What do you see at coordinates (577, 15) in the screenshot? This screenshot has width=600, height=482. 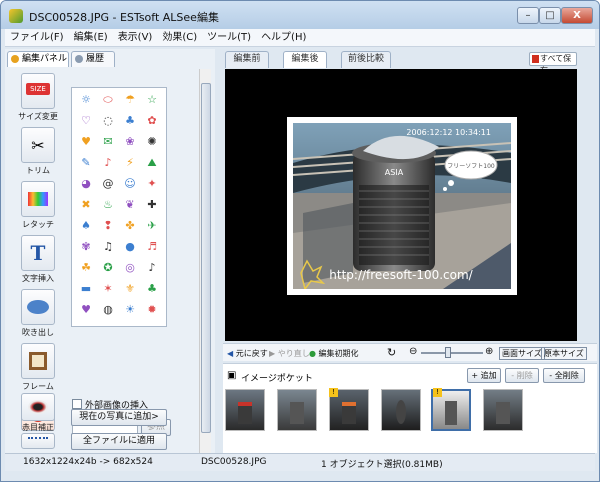 I see `close-button: X` at bounding box center [577, 15].